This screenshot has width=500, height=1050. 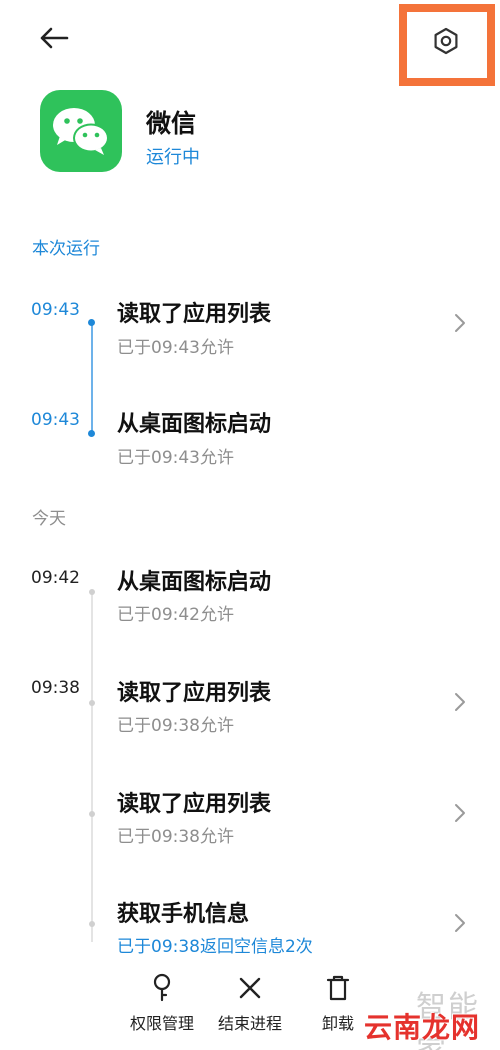 I want to click on end-process-button: 结束进程, so click(x=250, y=998).